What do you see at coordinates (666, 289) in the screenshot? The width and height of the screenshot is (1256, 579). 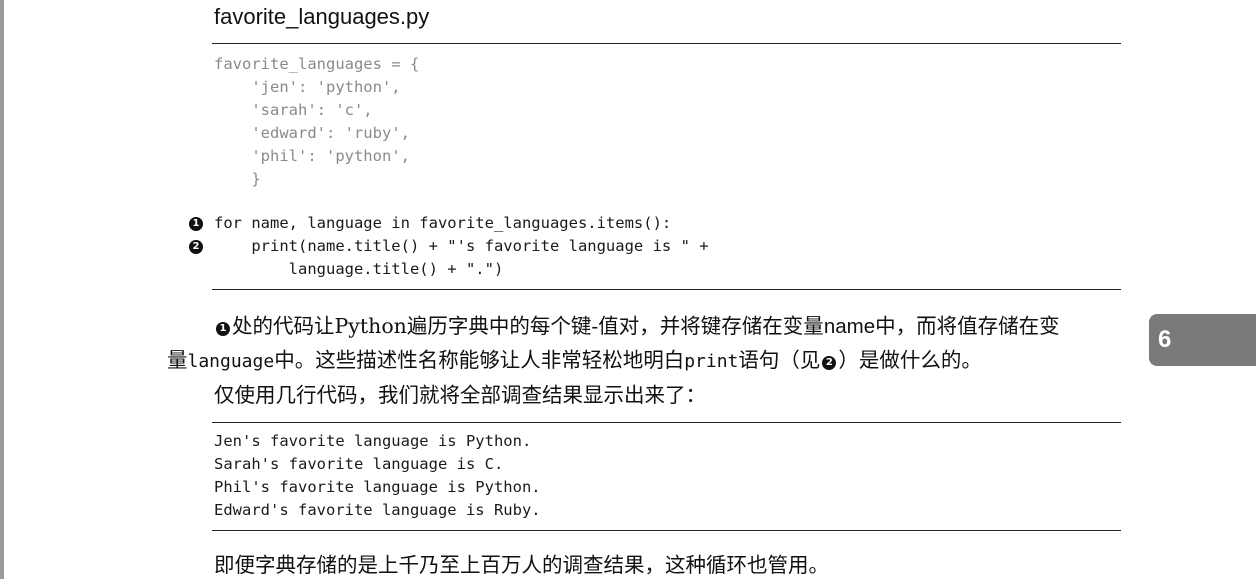 I see `listing-bottom-rule` at bounding box center [666, 289].